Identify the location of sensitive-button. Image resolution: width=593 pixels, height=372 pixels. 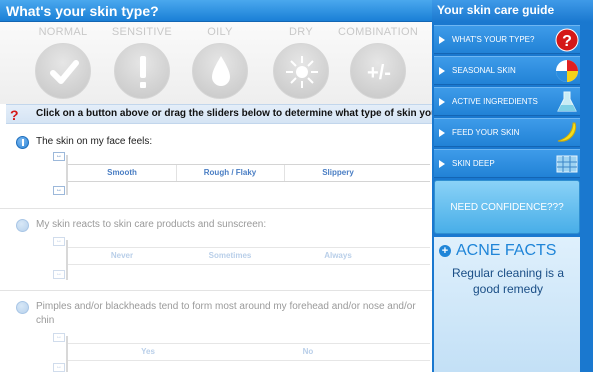
(142, 71).